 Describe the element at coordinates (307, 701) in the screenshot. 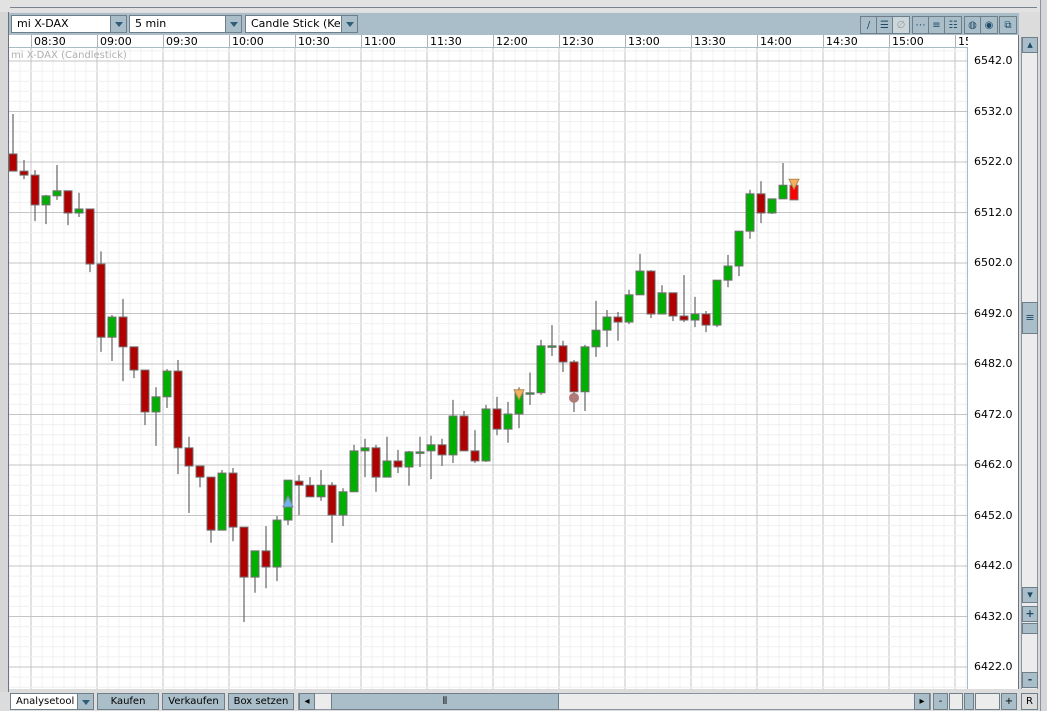

I see `scroll-left-button: ◂` at that location.